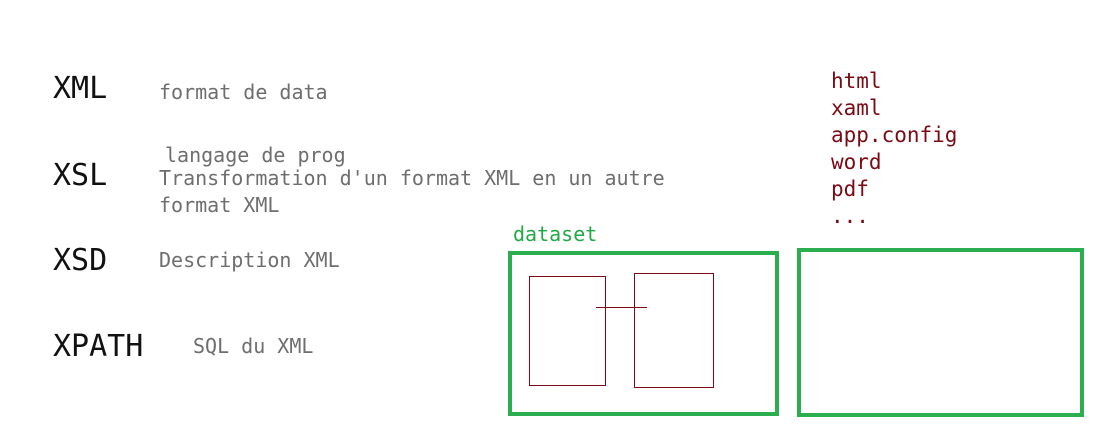  What do you see at coordinates (253, 346) in the screenshot?
I see `xpath-description: SQL du XML` at bounding box center [253, 346].